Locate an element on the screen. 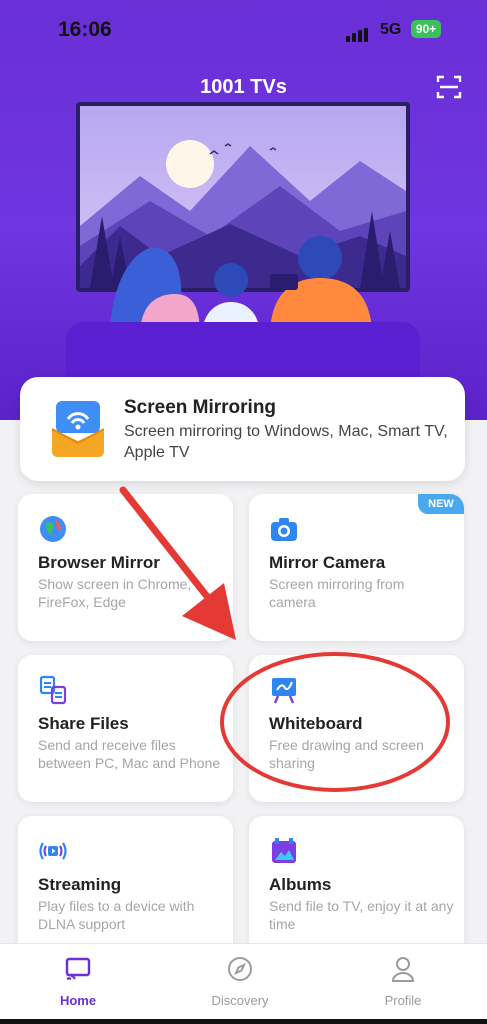  card-title: Browser Mirror is located at coordinates (99, 562).